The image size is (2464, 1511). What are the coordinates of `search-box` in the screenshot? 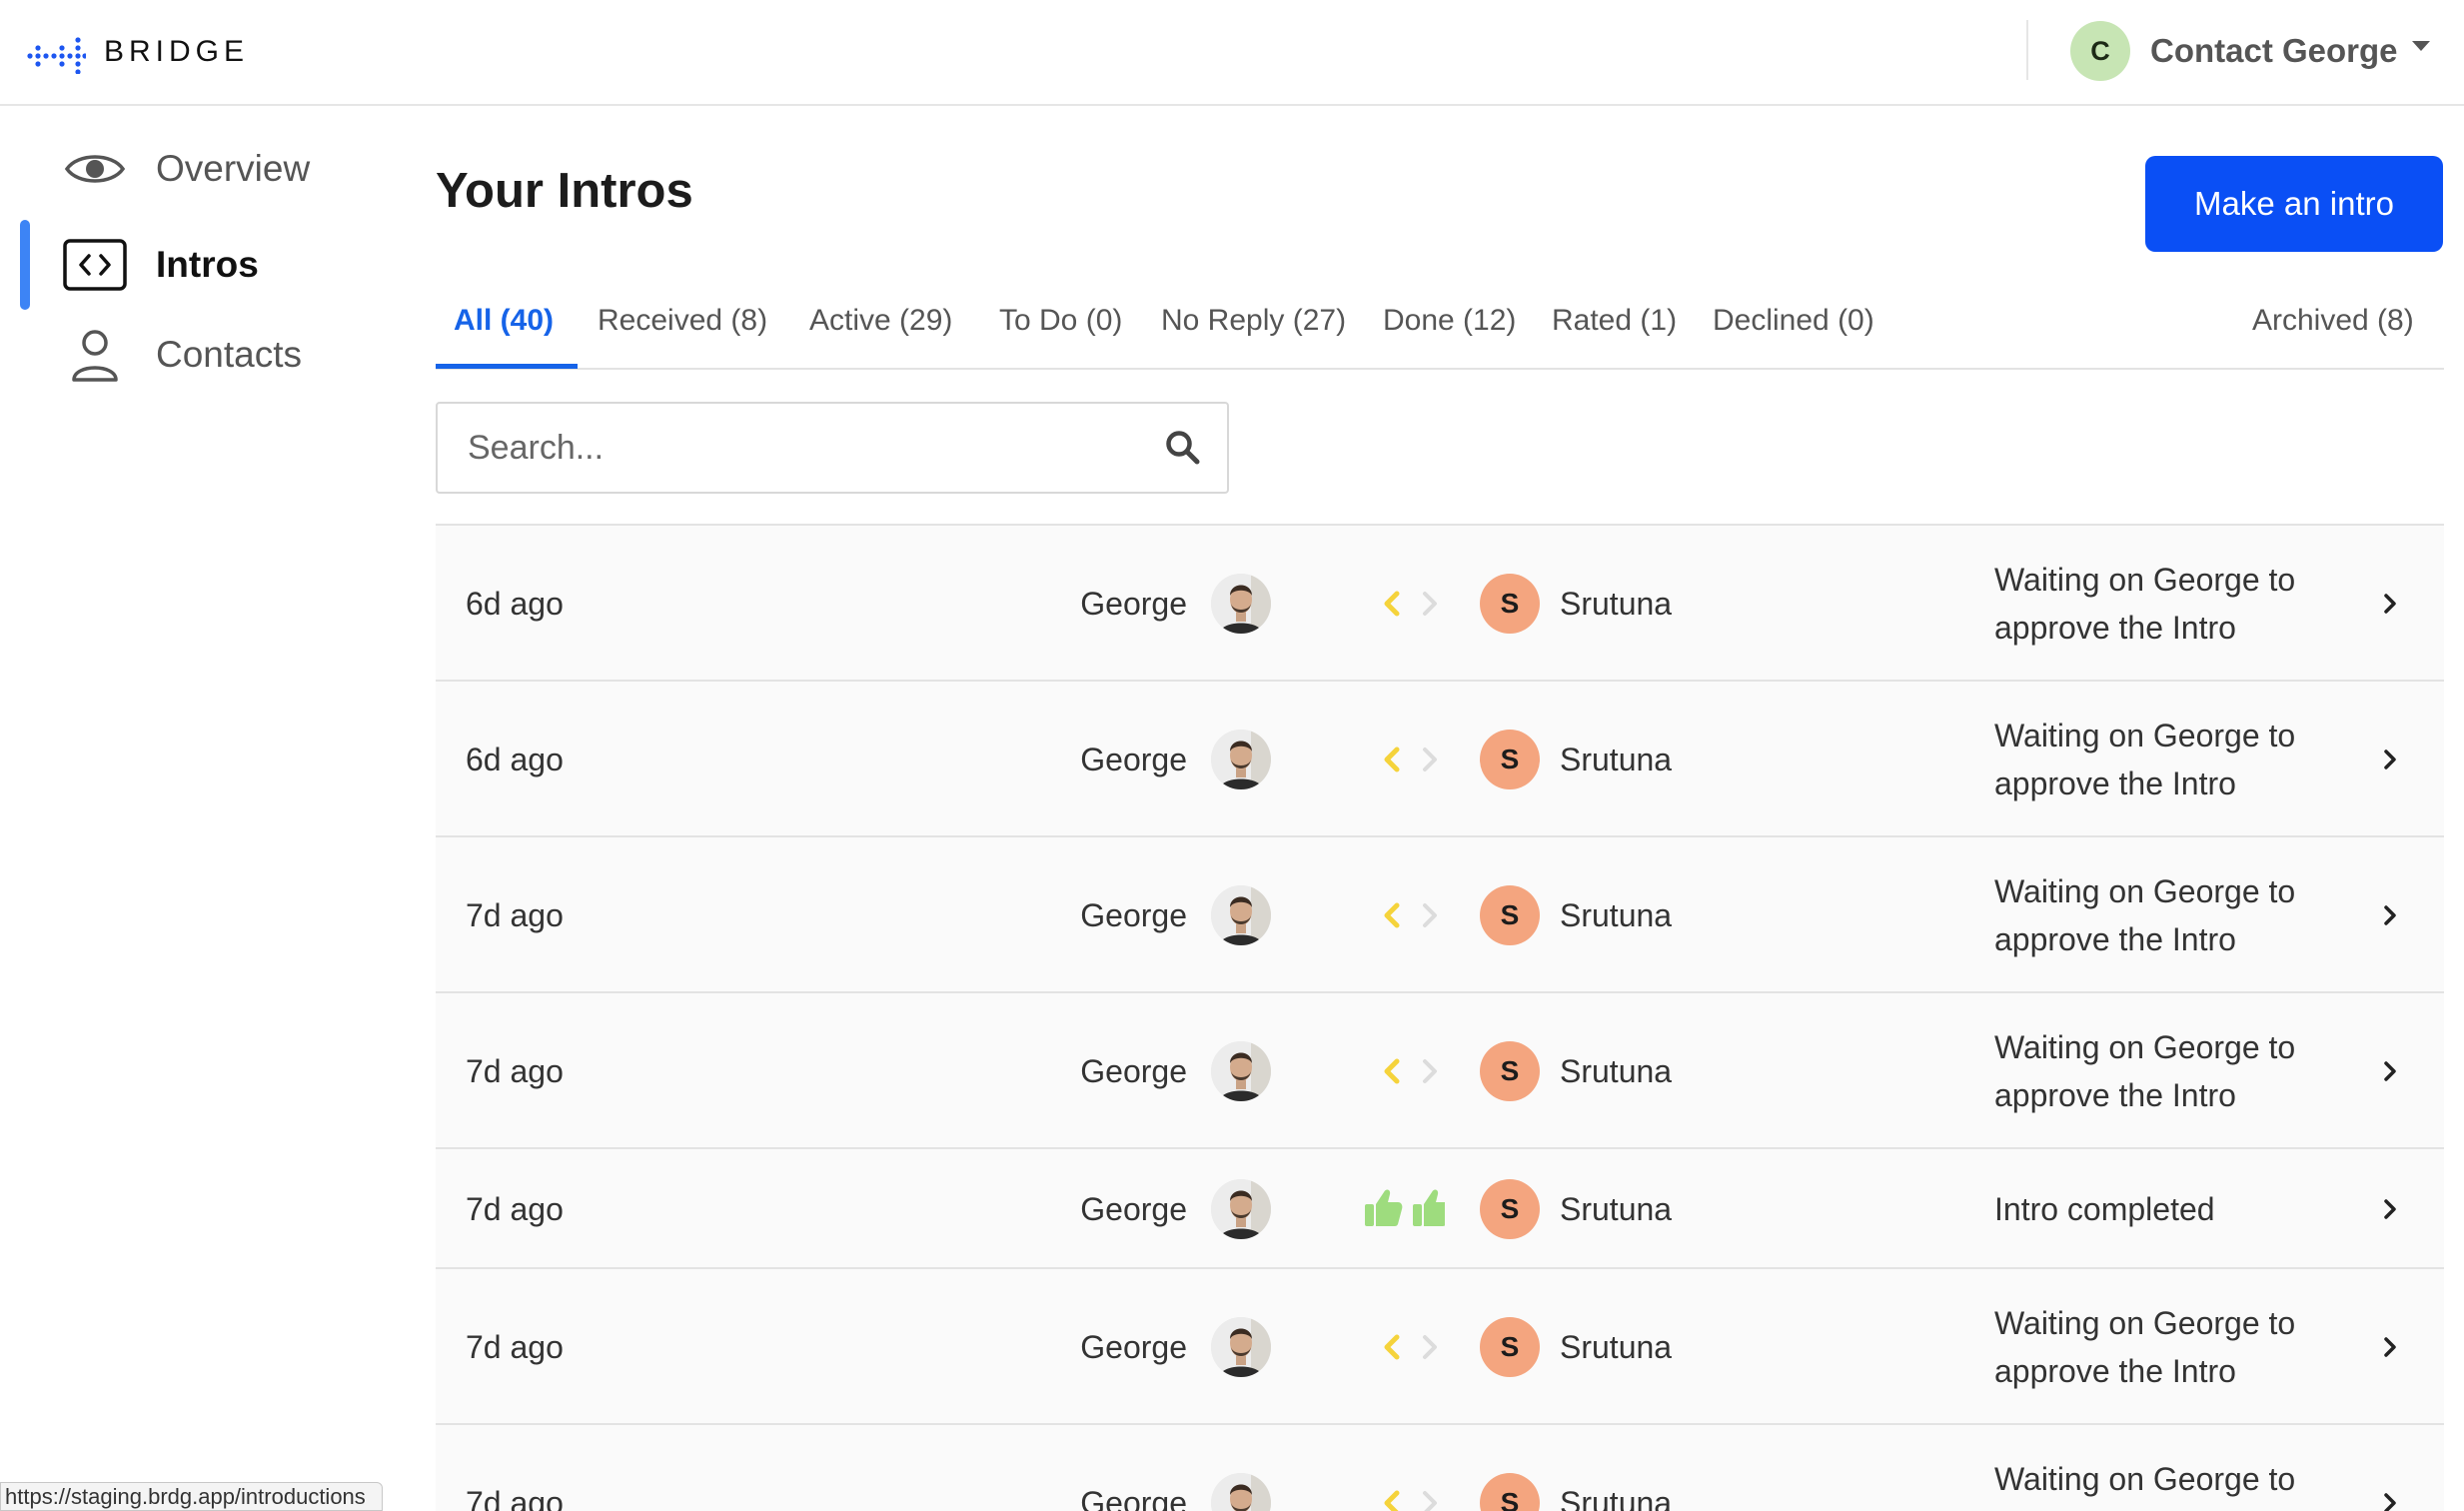 It's located at (832, 448).